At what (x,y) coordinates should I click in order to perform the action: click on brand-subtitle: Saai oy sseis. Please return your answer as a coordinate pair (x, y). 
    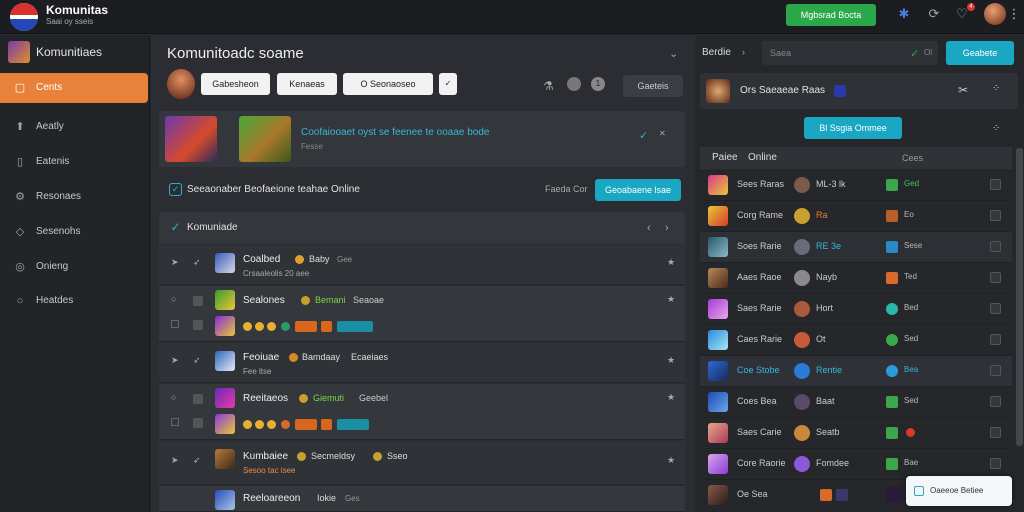
    Looking at the image, I should click on (70, 21).